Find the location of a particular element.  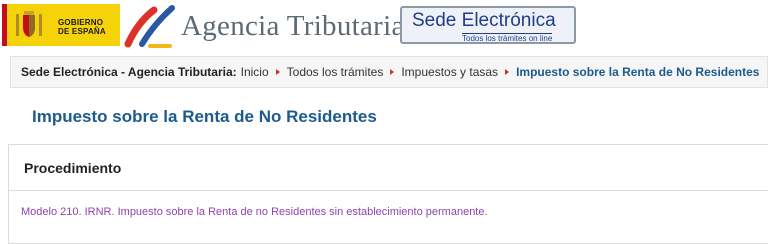

breadcrumb-current: Impuesto sobre la Renta de No Residentes is located at coordinates (638, 72).